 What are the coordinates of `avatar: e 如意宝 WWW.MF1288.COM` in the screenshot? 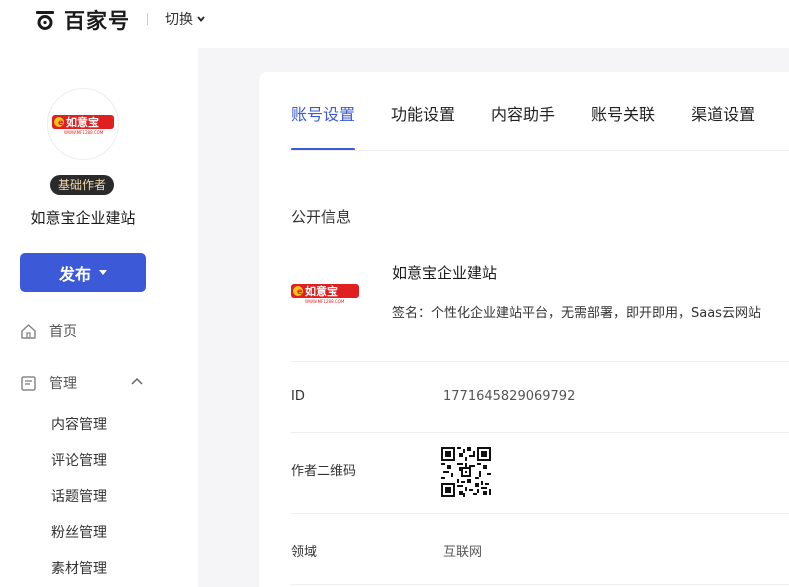 It's located at (83, 124).